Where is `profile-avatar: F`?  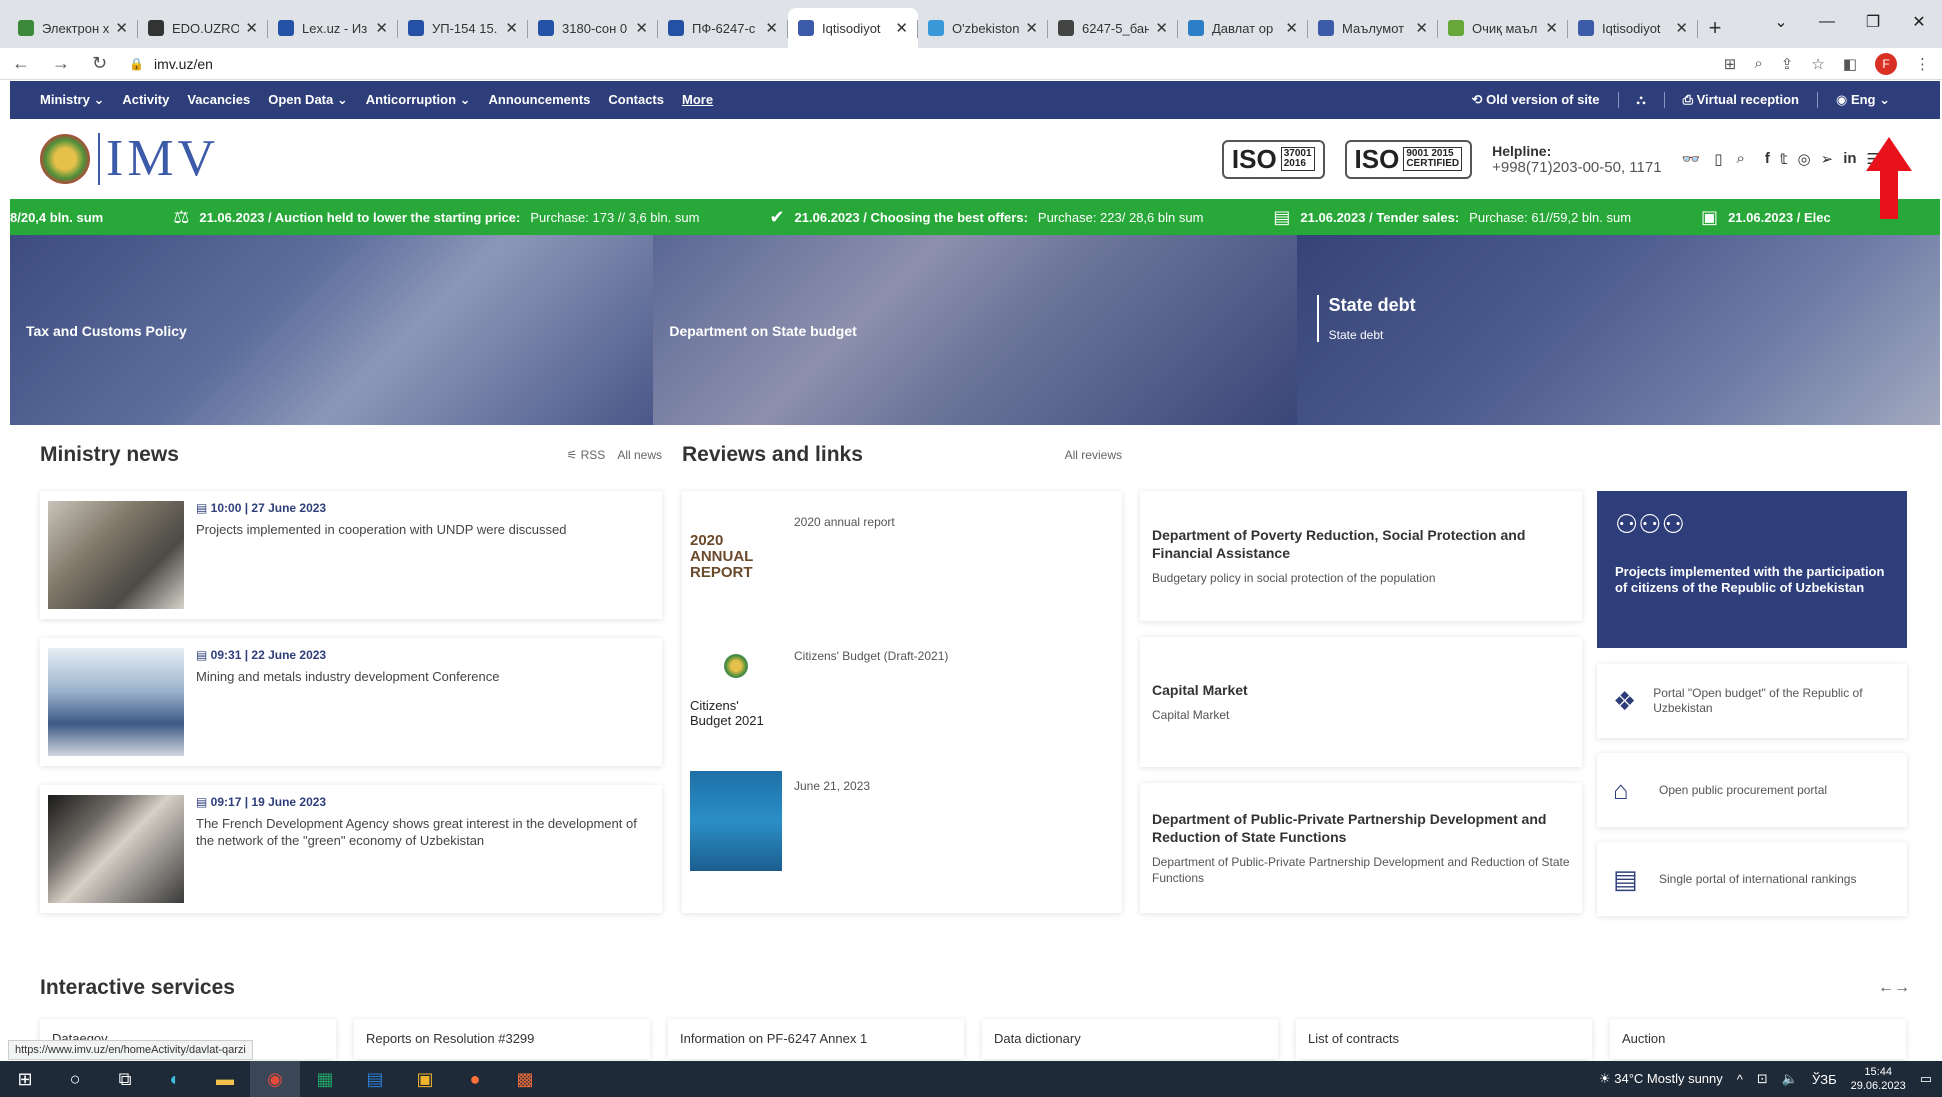
profile-avatar: F is located at coordinates (1886, 63).